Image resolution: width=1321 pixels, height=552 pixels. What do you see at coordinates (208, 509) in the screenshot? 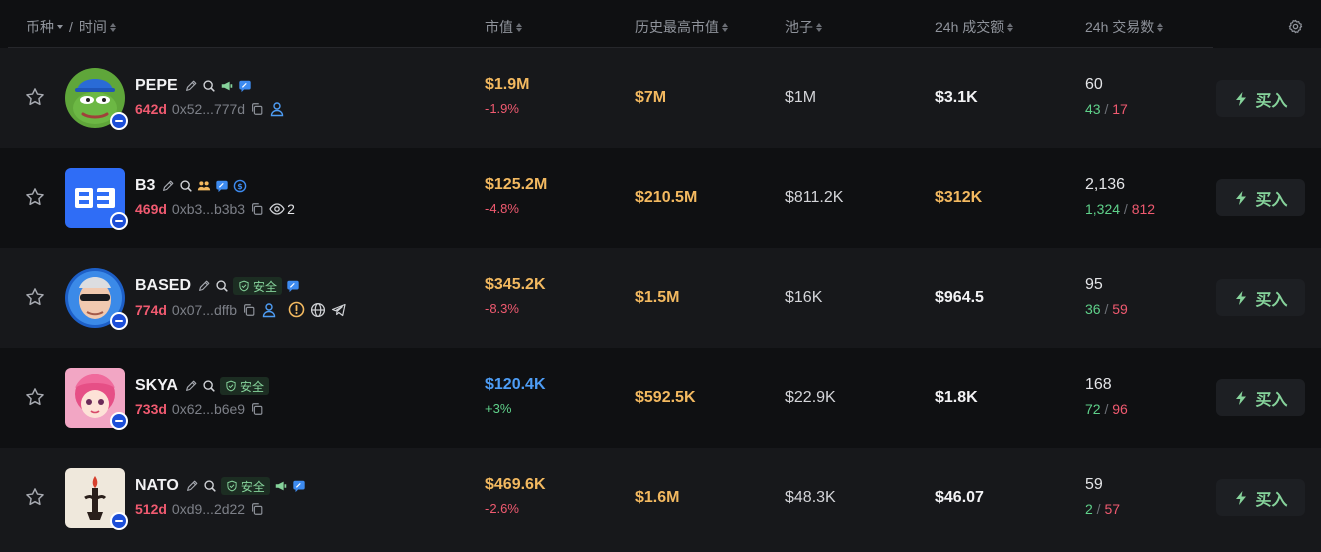
I see `token-address: 0xd9...2d22` at bounding box center [208, 509].